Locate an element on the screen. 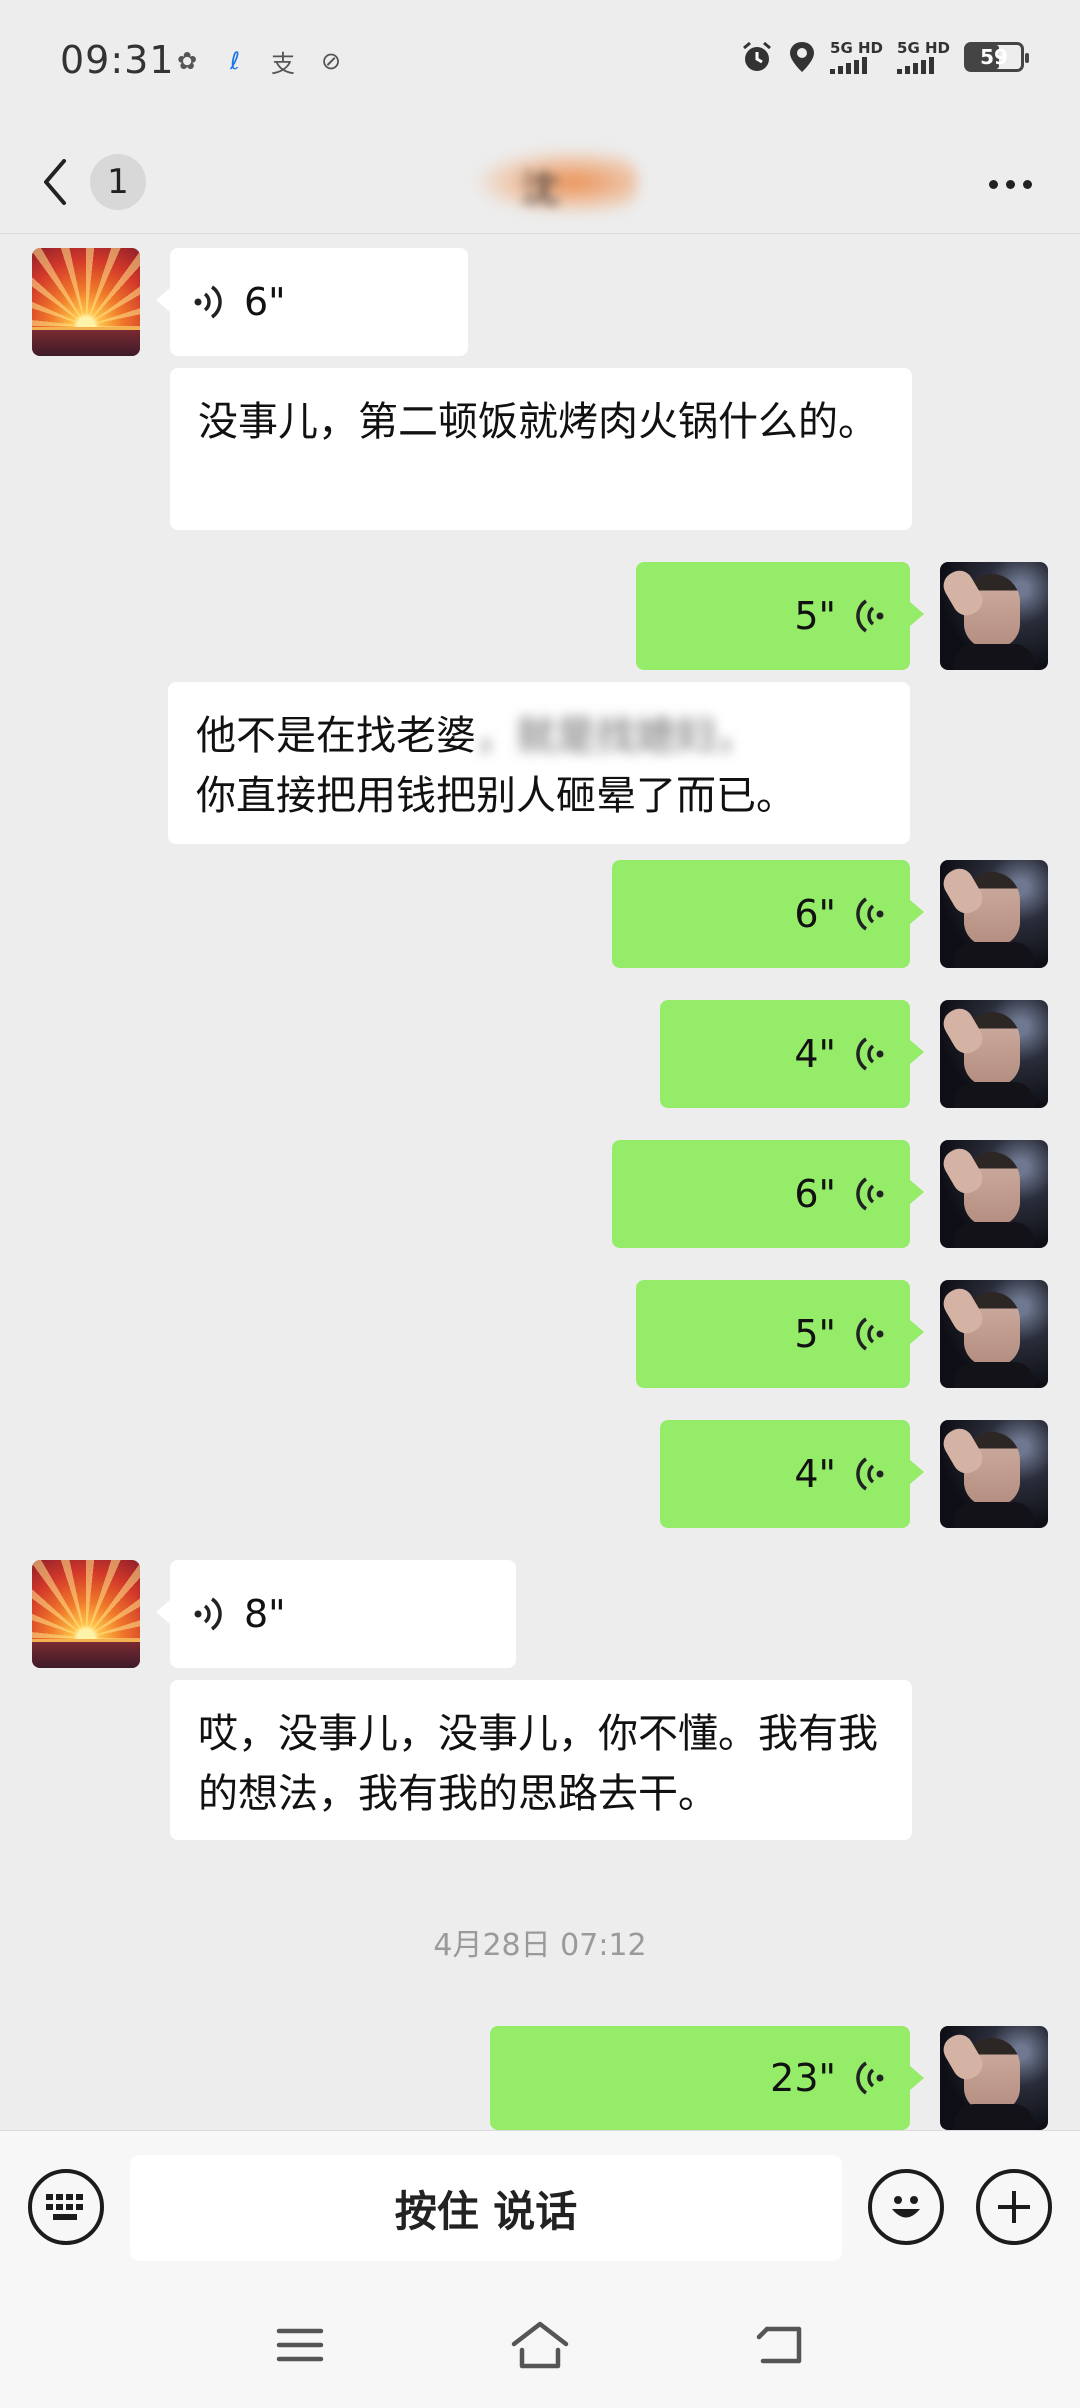 The height and width of the screenshot is (2408, 1080). keyboard-toggle-button is located at coordinates (66, 2207).